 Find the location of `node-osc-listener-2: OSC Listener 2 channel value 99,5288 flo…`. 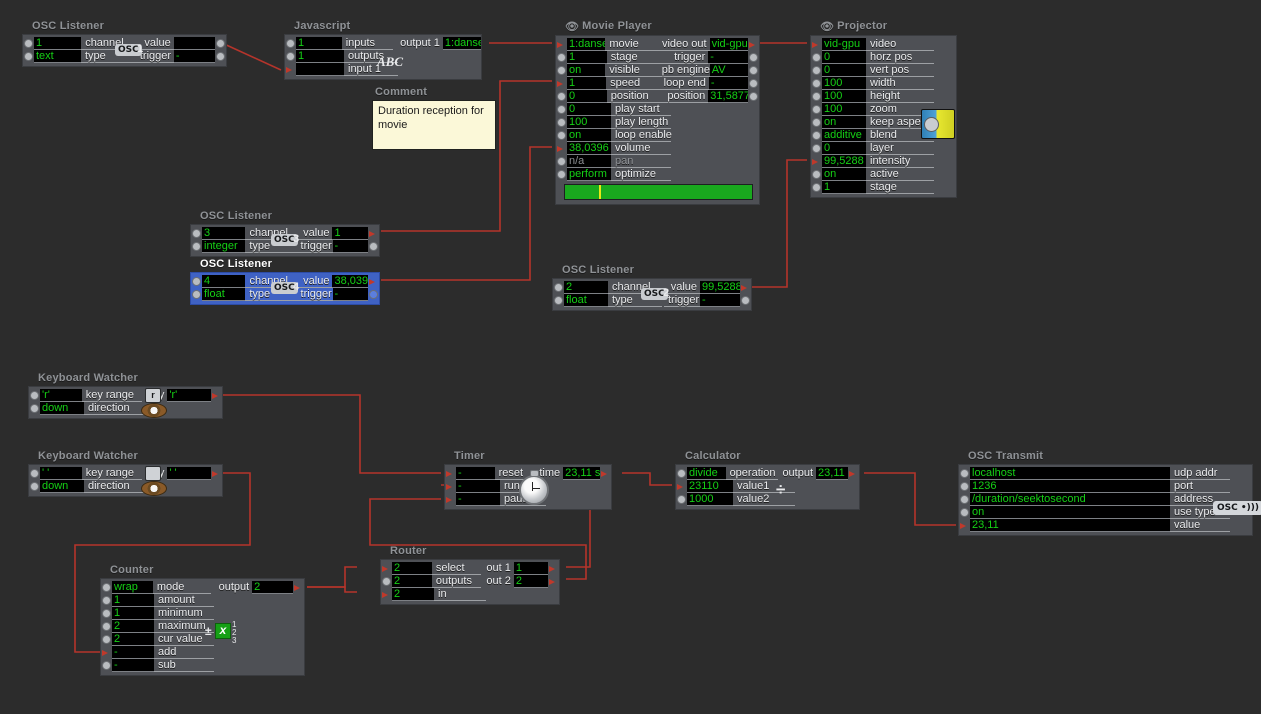

node-osc-listener-2: OSC Listener 2 channel value 99,5288 flo… is located at coordinates (652, 287).